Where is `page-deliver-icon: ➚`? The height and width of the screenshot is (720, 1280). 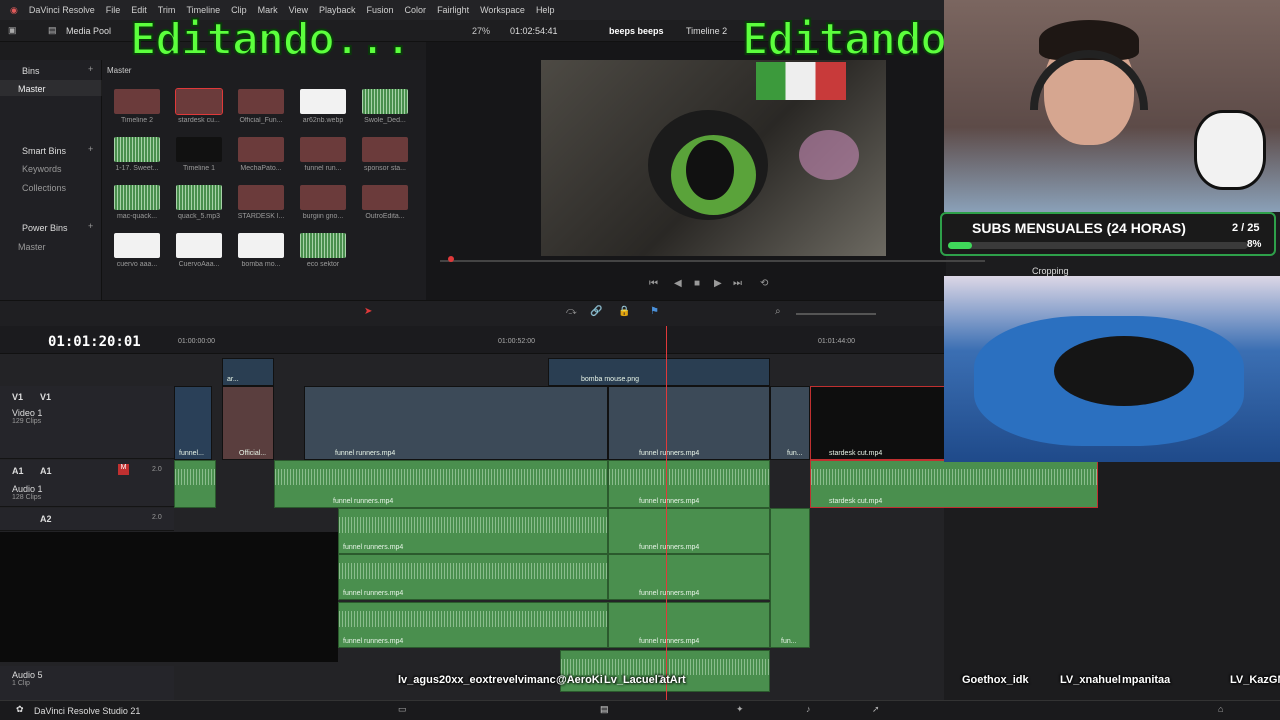 page-deliver-icon: ➚ is located at coordinates (876, 709).